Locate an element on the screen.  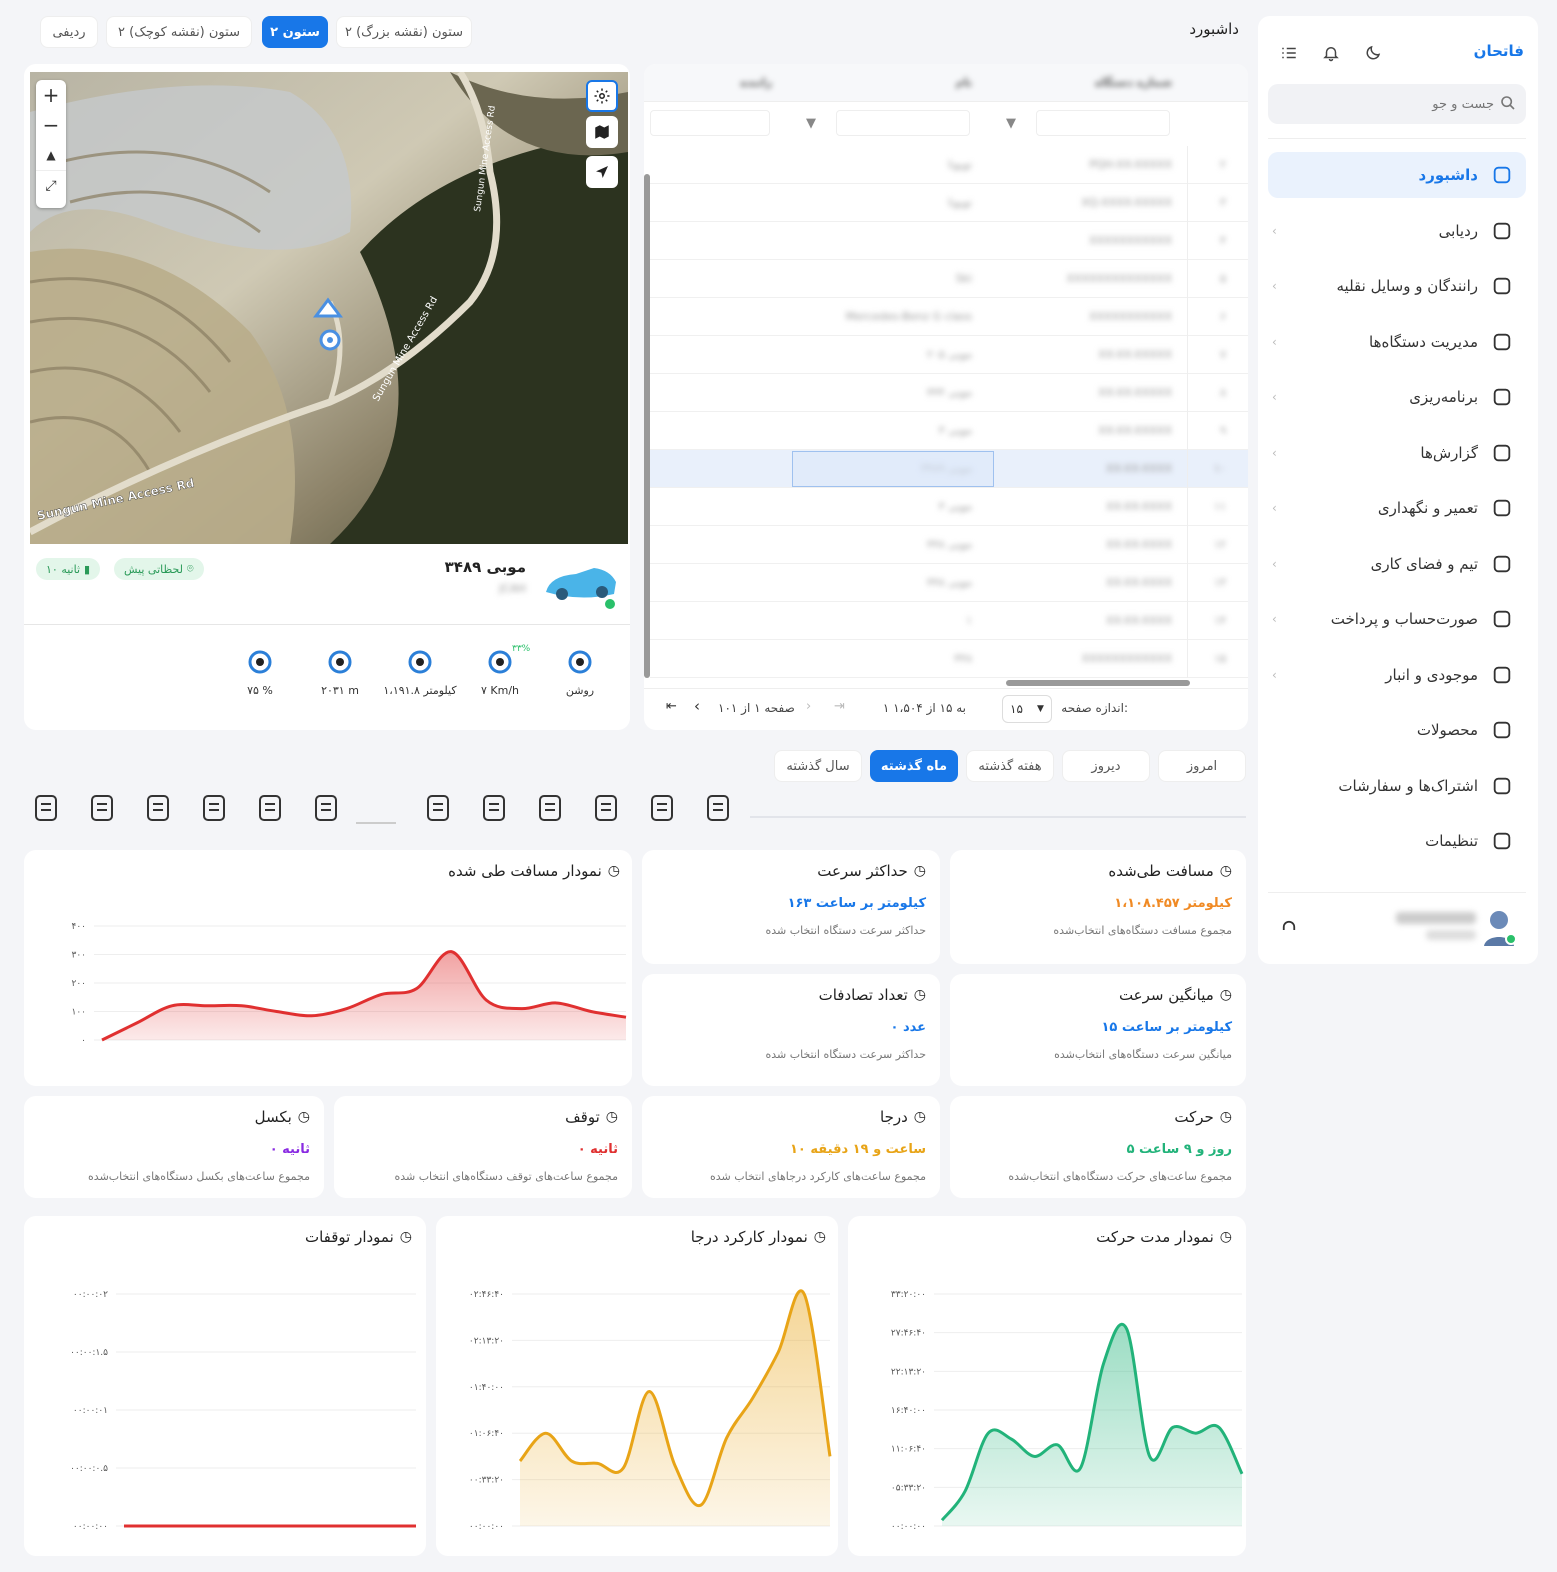
next-page-icon: › is located at coordinates (808, 706).